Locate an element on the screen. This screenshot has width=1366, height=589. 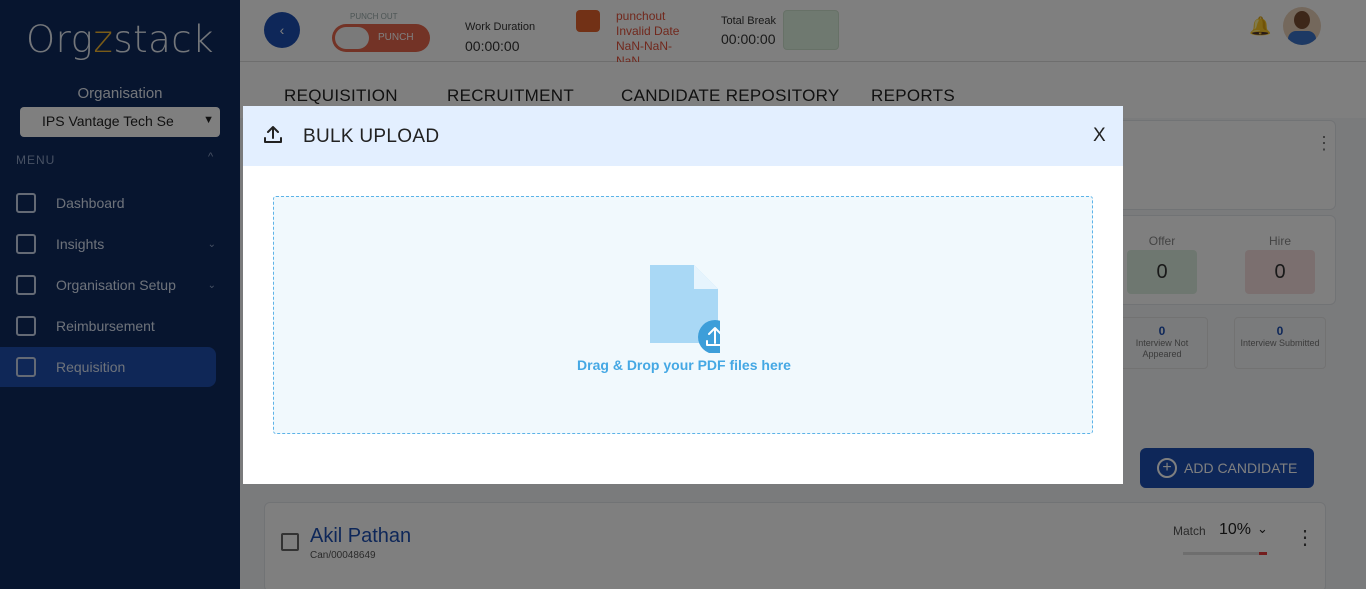
dropzone-text: Drag & Drop your PDF files here is located at coordinates (684, 365).